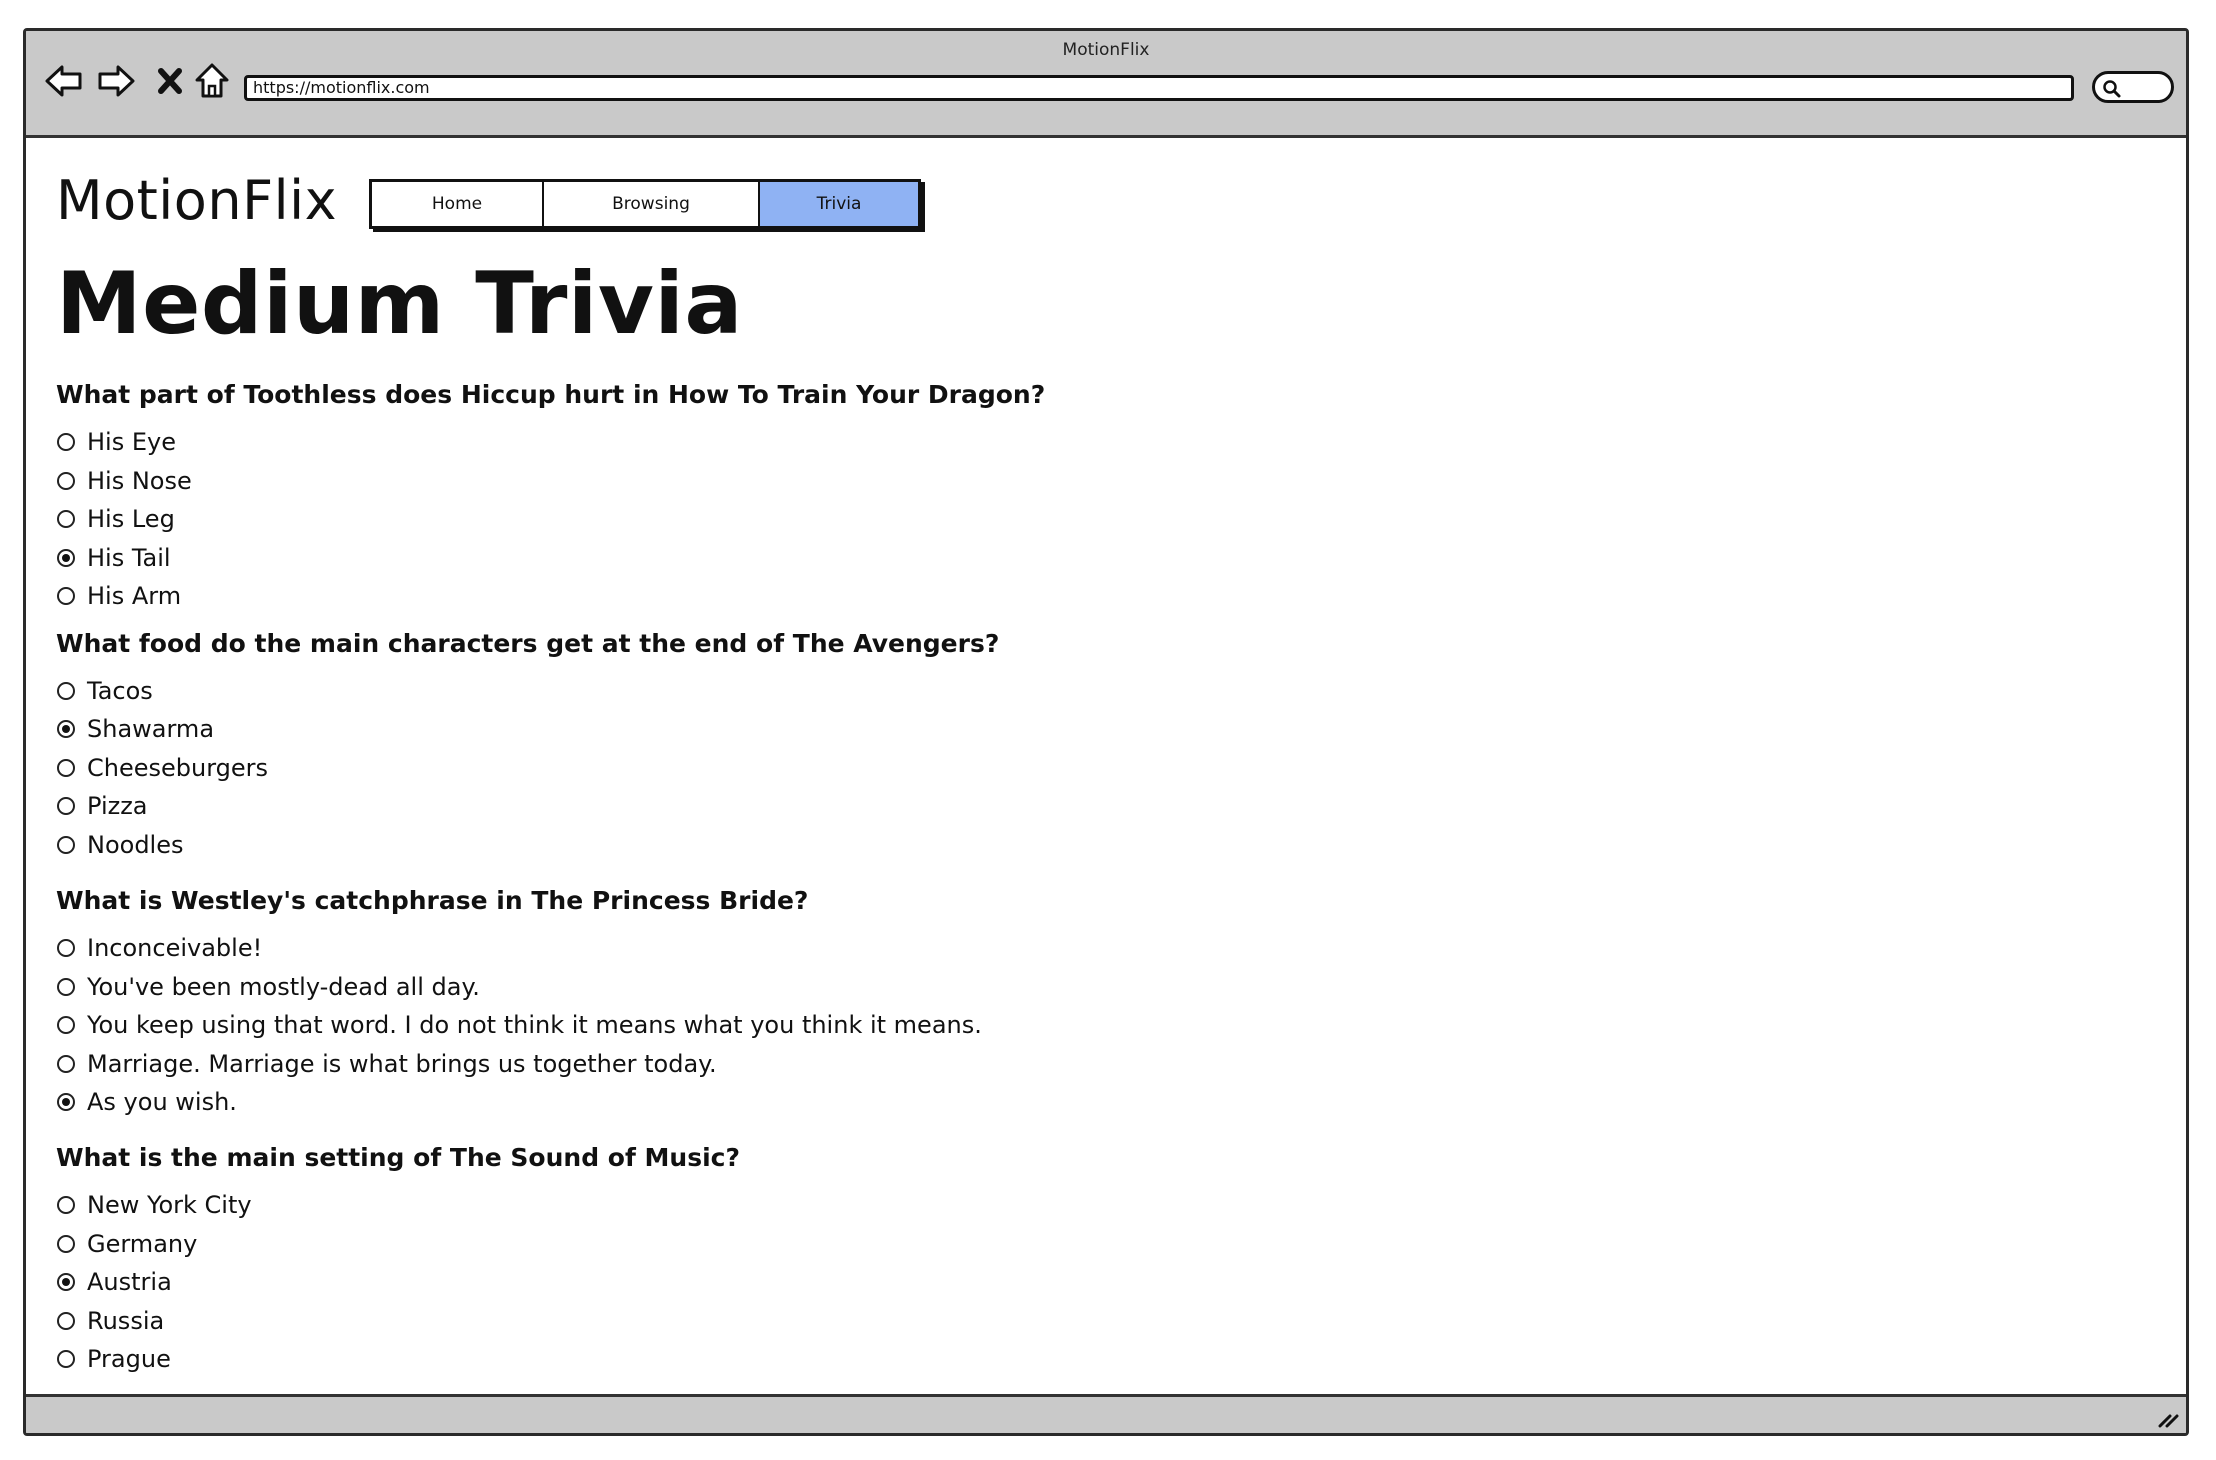 Image resolution: width=2216 pixels, height=1460 pixels. What do you see at coordinates (2112, 89) in the screenshot?
I see `search-icon` at bounding box center [2112, 89].